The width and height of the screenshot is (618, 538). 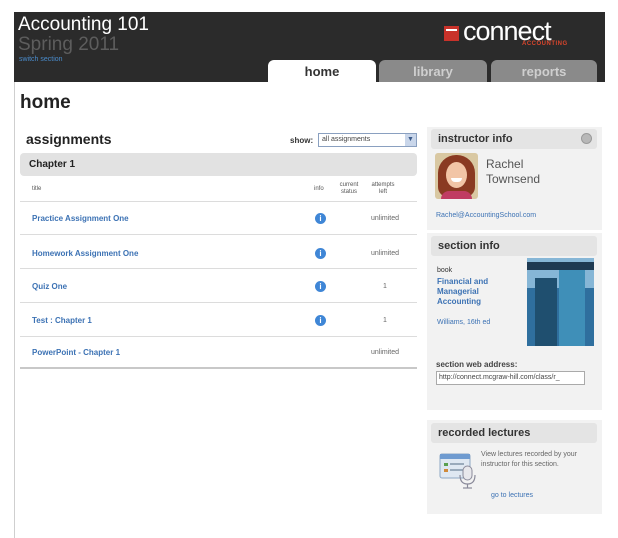 What do you see at coordinates (460, 471) in the screenshot?
I see `microphone-icon` at bounding box center [460, 471].